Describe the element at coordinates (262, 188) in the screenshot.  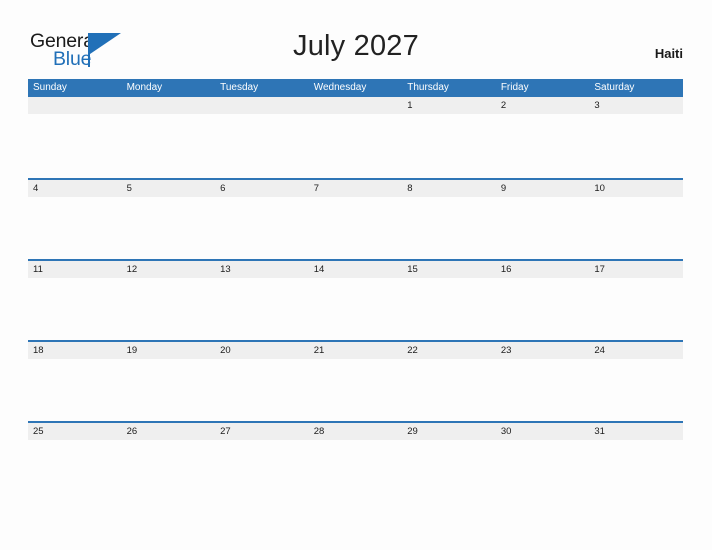
I see `day-cell-6: 6` at that location.